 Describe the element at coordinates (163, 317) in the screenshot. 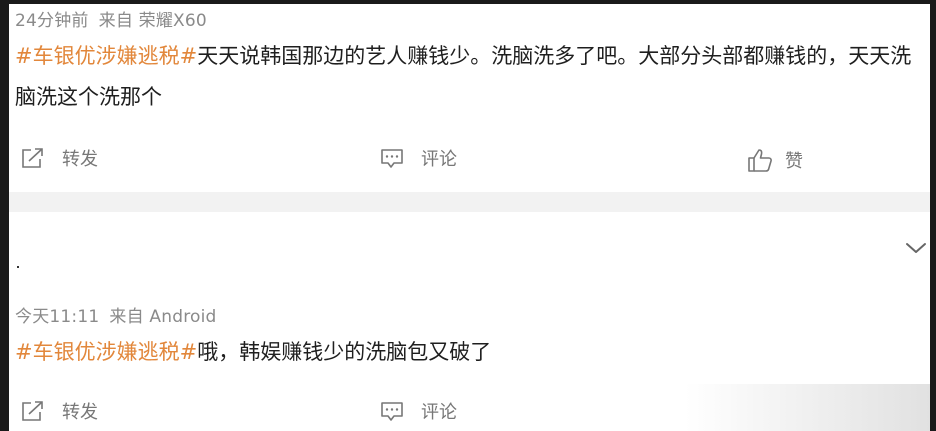

I see `post-source: 来自 Android` at that location.